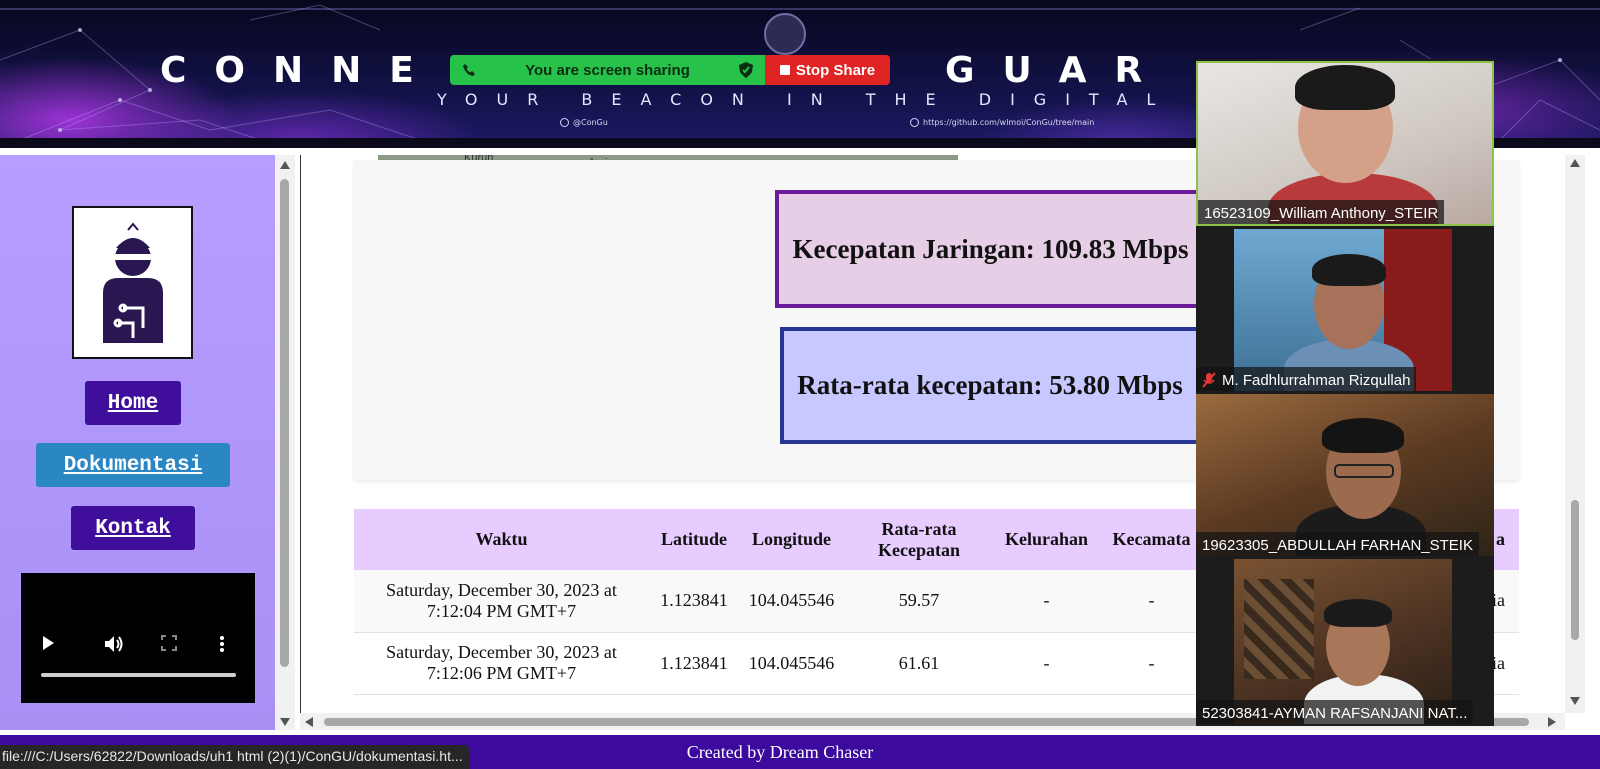  Describe the element at coordinates (694, 539) in the screenshot. I see `column-header-latitude: Latitude` at that location.